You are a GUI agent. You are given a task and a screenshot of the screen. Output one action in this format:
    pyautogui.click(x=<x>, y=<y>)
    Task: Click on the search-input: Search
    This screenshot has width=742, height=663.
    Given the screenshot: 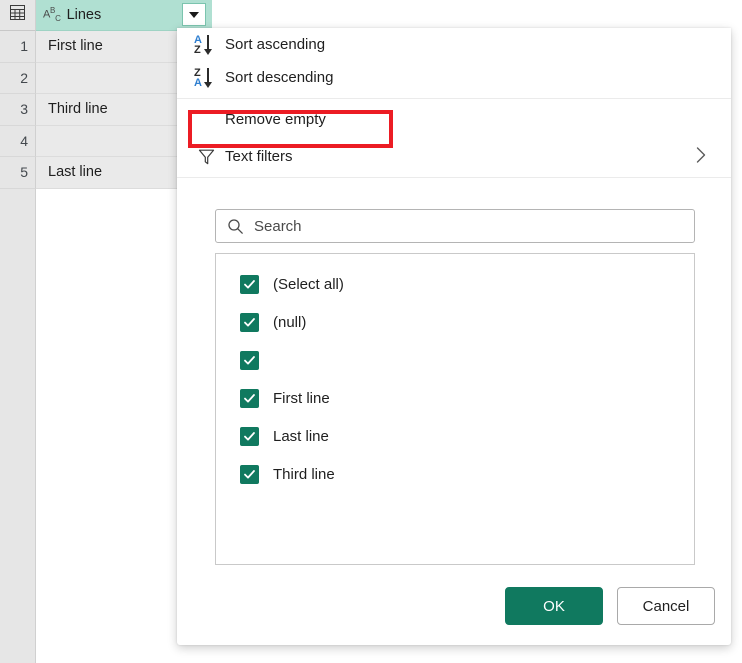 What is the action you would take?
    pyautogui.click(x=455, y=226)
    